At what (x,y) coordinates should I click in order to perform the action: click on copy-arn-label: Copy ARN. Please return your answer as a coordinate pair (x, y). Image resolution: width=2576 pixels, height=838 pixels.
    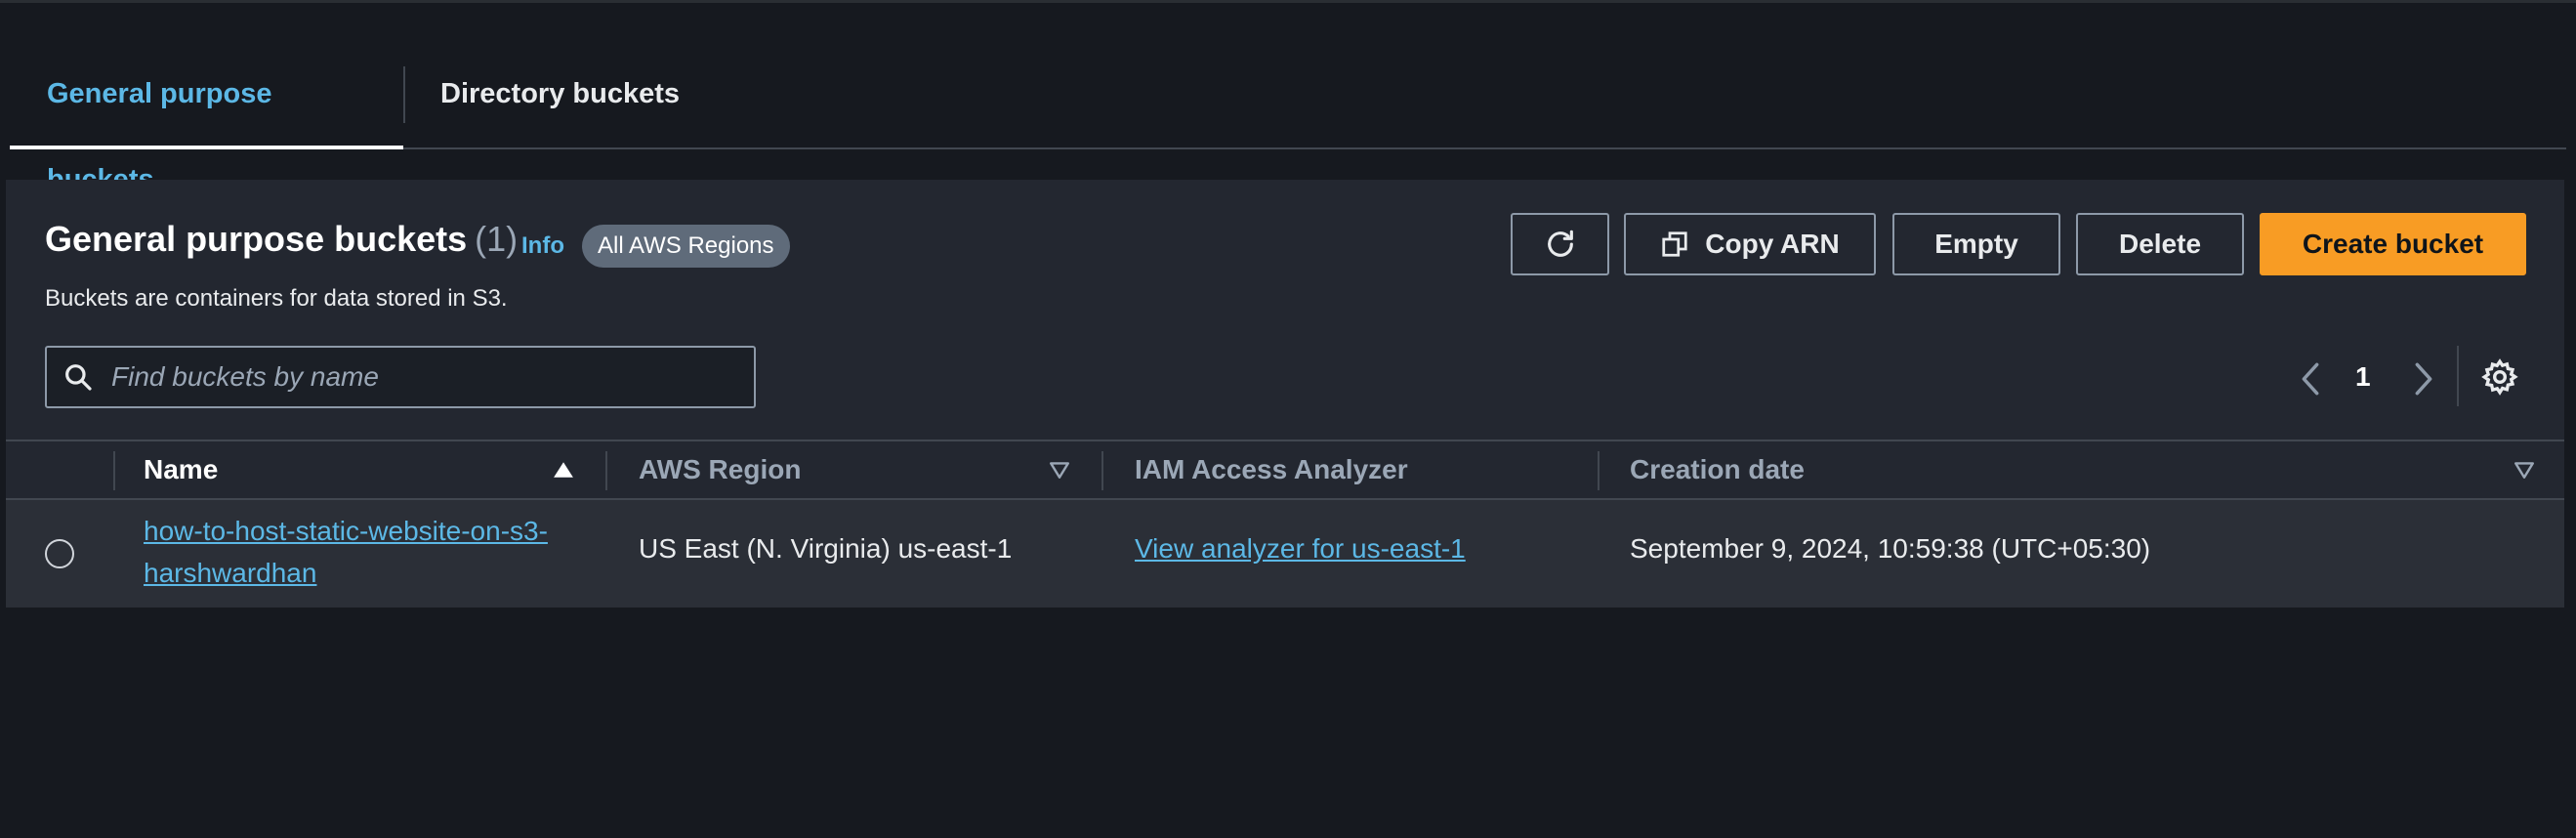
    Looking at the image, I should click on (1772, 244).